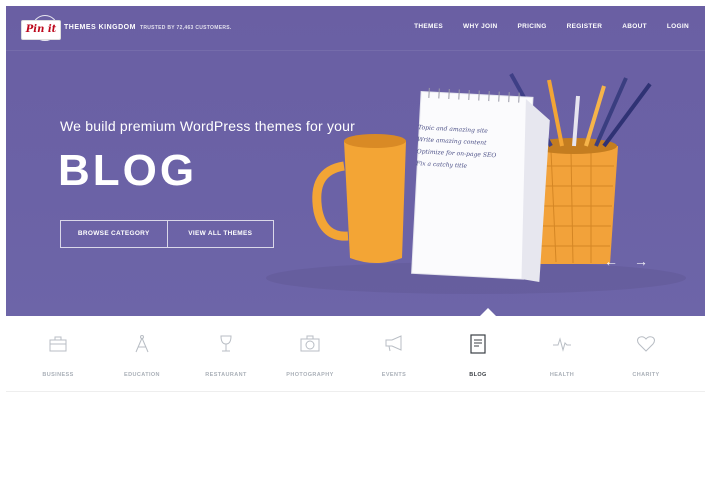 The height and width of the screenshot is (491, 714). What do you see at coordinates (310, 375) in the screenshot?
I see `category-label: PHOTOGRAPHY` at bounding box center [310, 375].